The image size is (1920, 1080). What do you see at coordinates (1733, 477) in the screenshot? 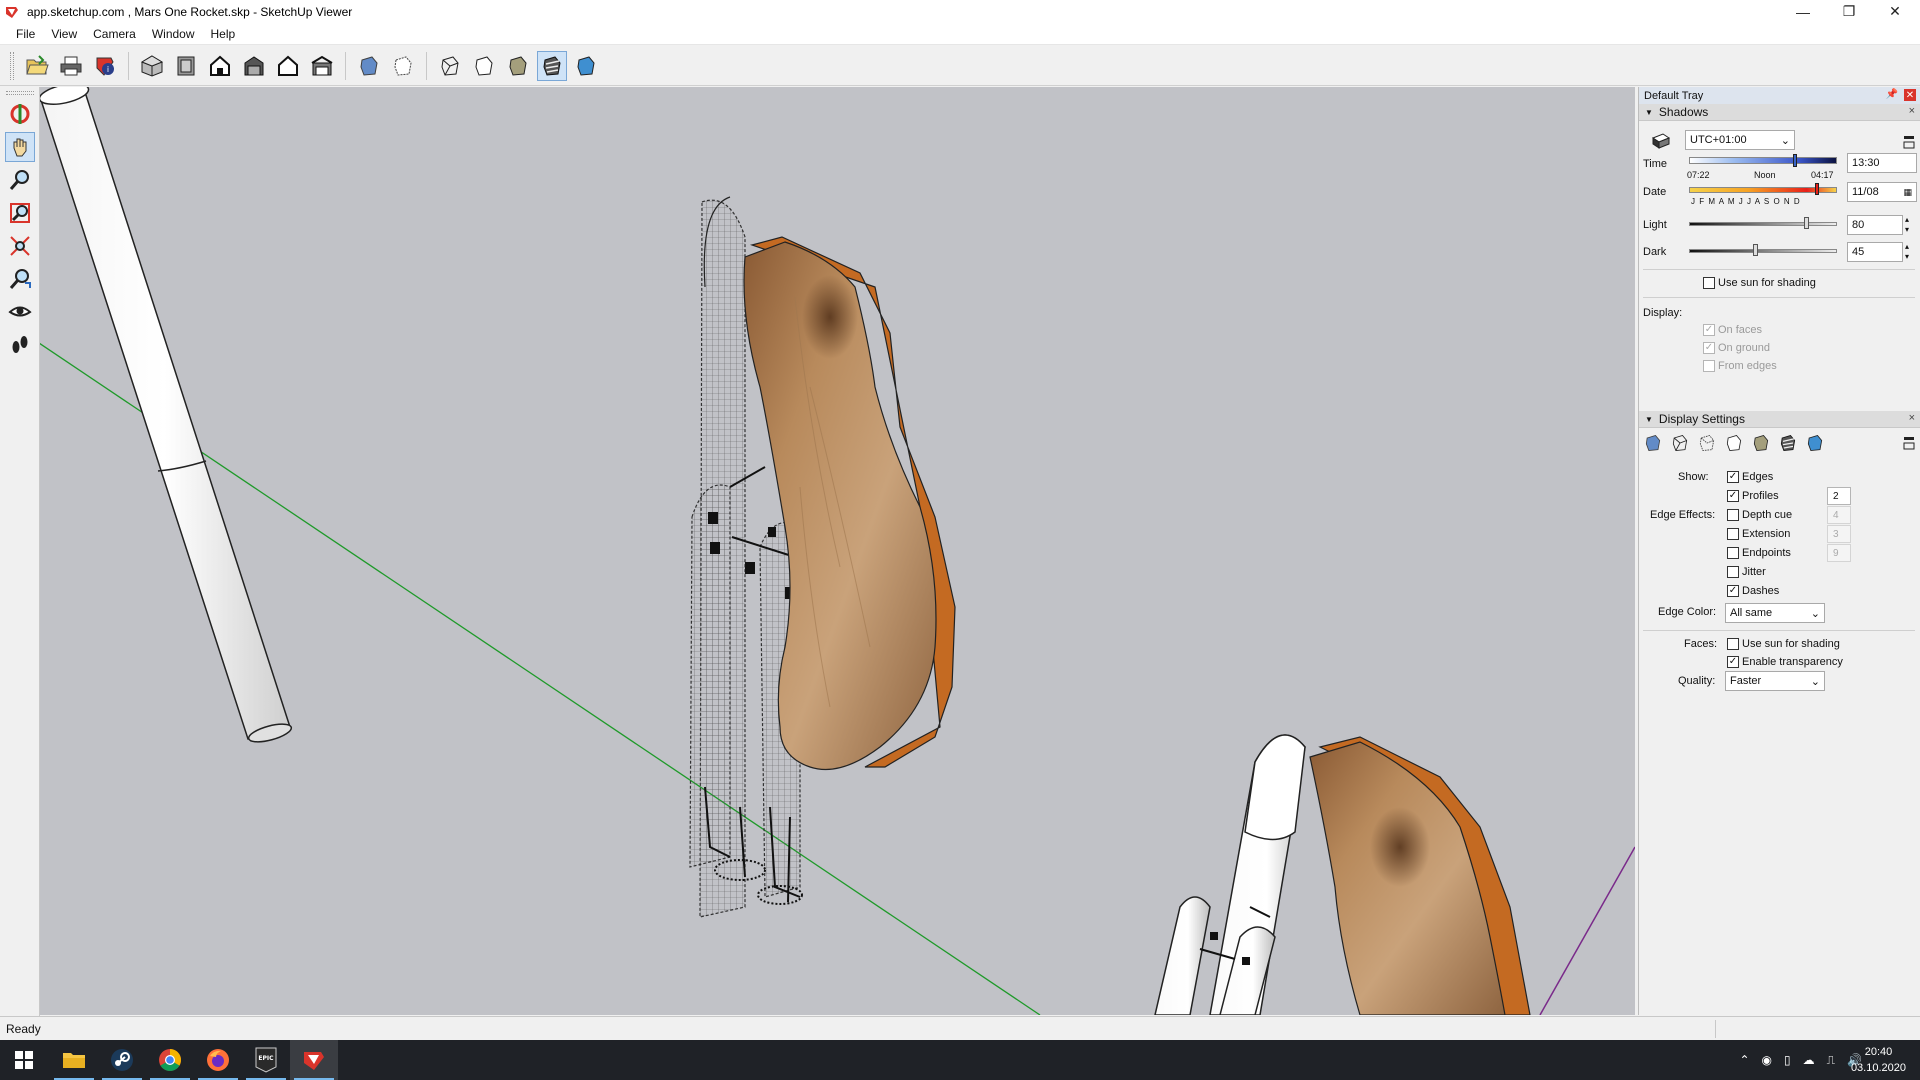
I see `edges-checkbox: ✓` at bounding box center [1733, 477].